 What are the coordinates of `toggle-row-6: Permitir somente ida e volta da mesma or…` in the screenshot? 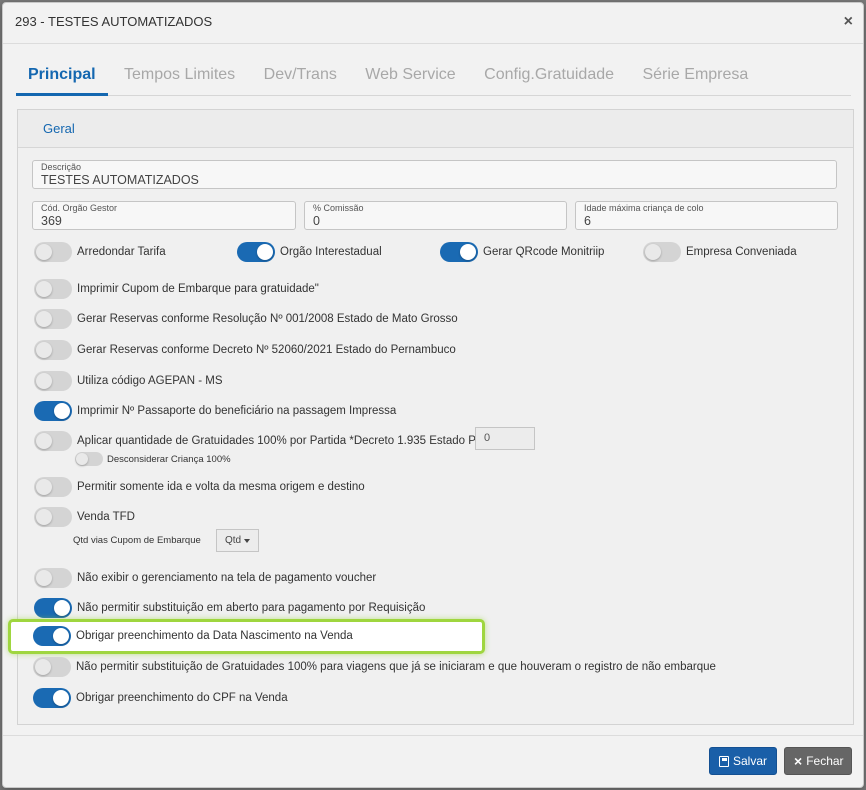 It's located at (199, 487).